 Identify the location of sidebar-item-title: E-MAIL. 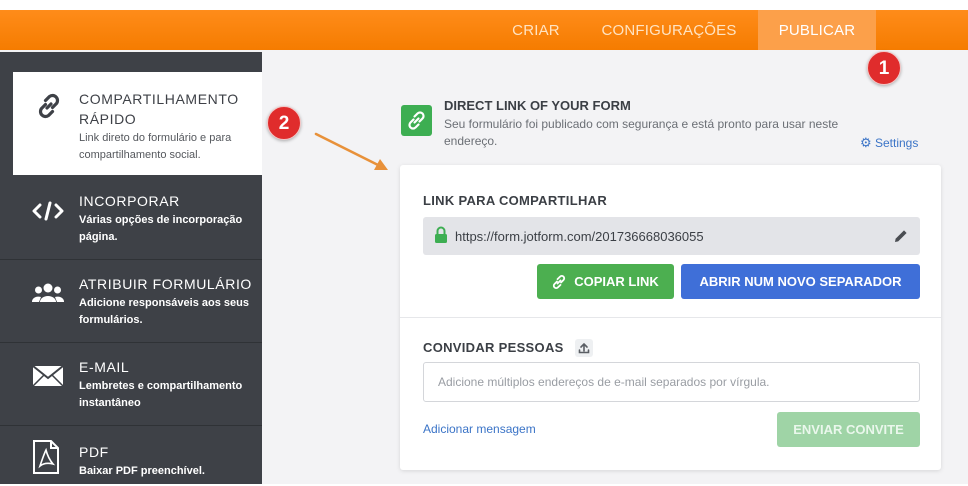
(104, 367).